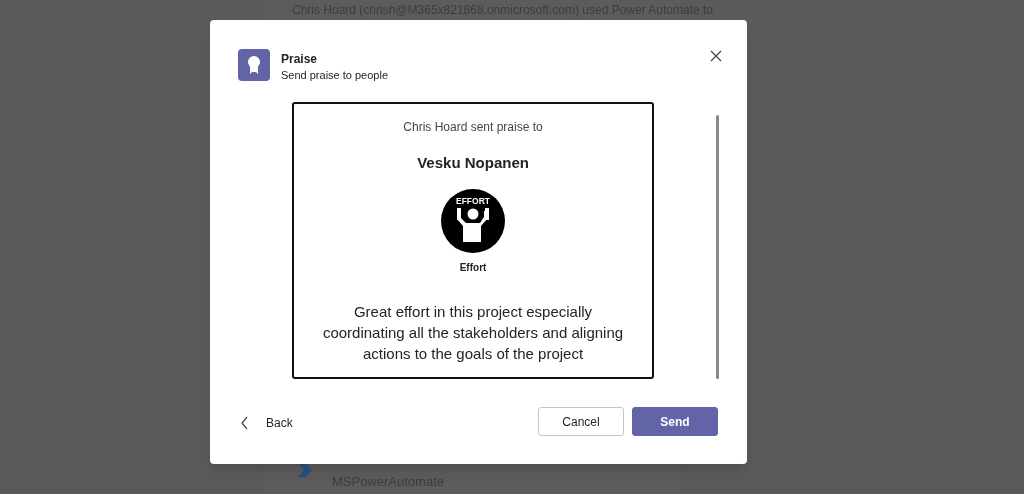 The width and height of the screenshot is (1024, 494). What do you see at coordinates (473, 127) in the screenshot?
I see `praise-intro: Chris Hoard sent praise to` at bounding box center [473, 127].